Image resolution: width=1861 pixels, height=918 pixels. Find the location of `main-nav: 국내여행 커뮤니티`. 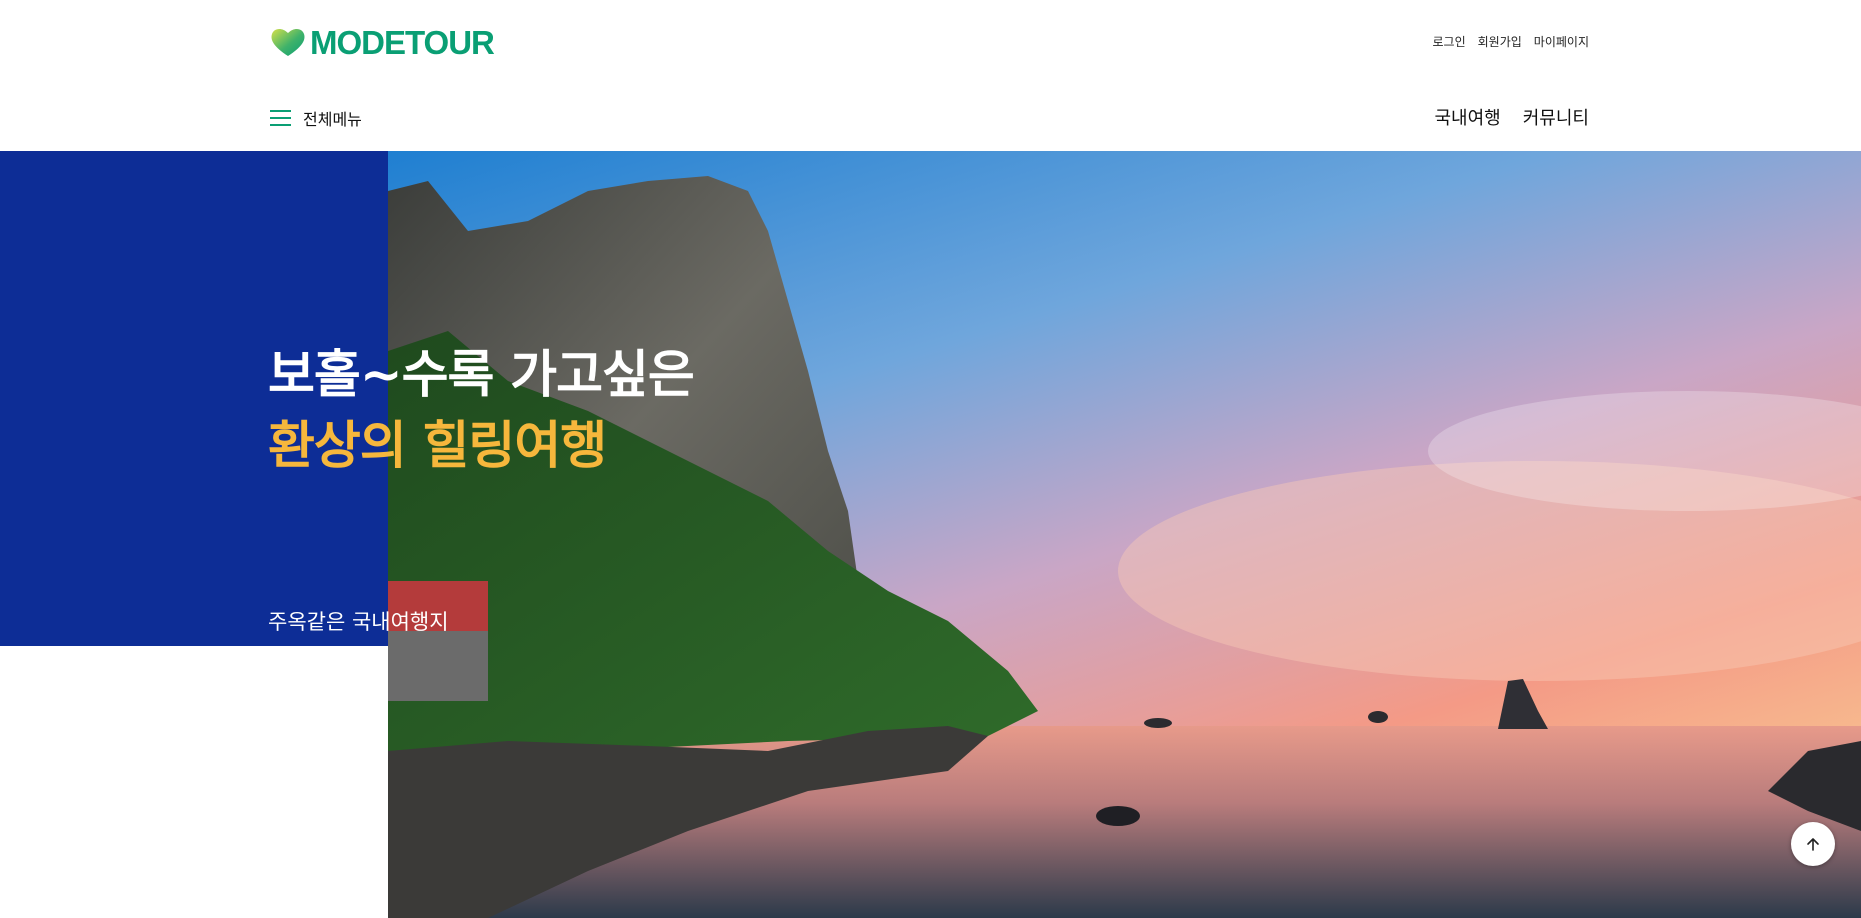

main-nav: 국내여행 커뮤니티 is located at coordinates (1512, 117).